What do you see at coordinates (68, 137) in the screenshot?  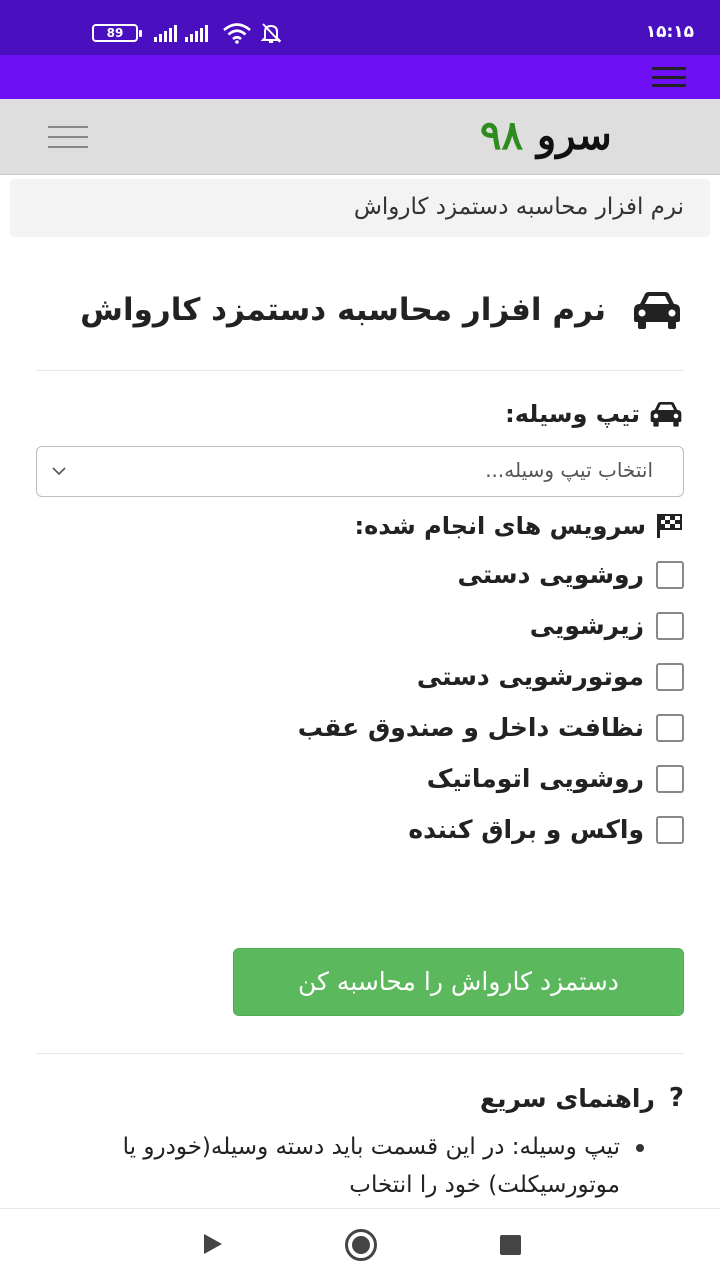 I see `site-menu-icon` at bounding box center [68, 137].